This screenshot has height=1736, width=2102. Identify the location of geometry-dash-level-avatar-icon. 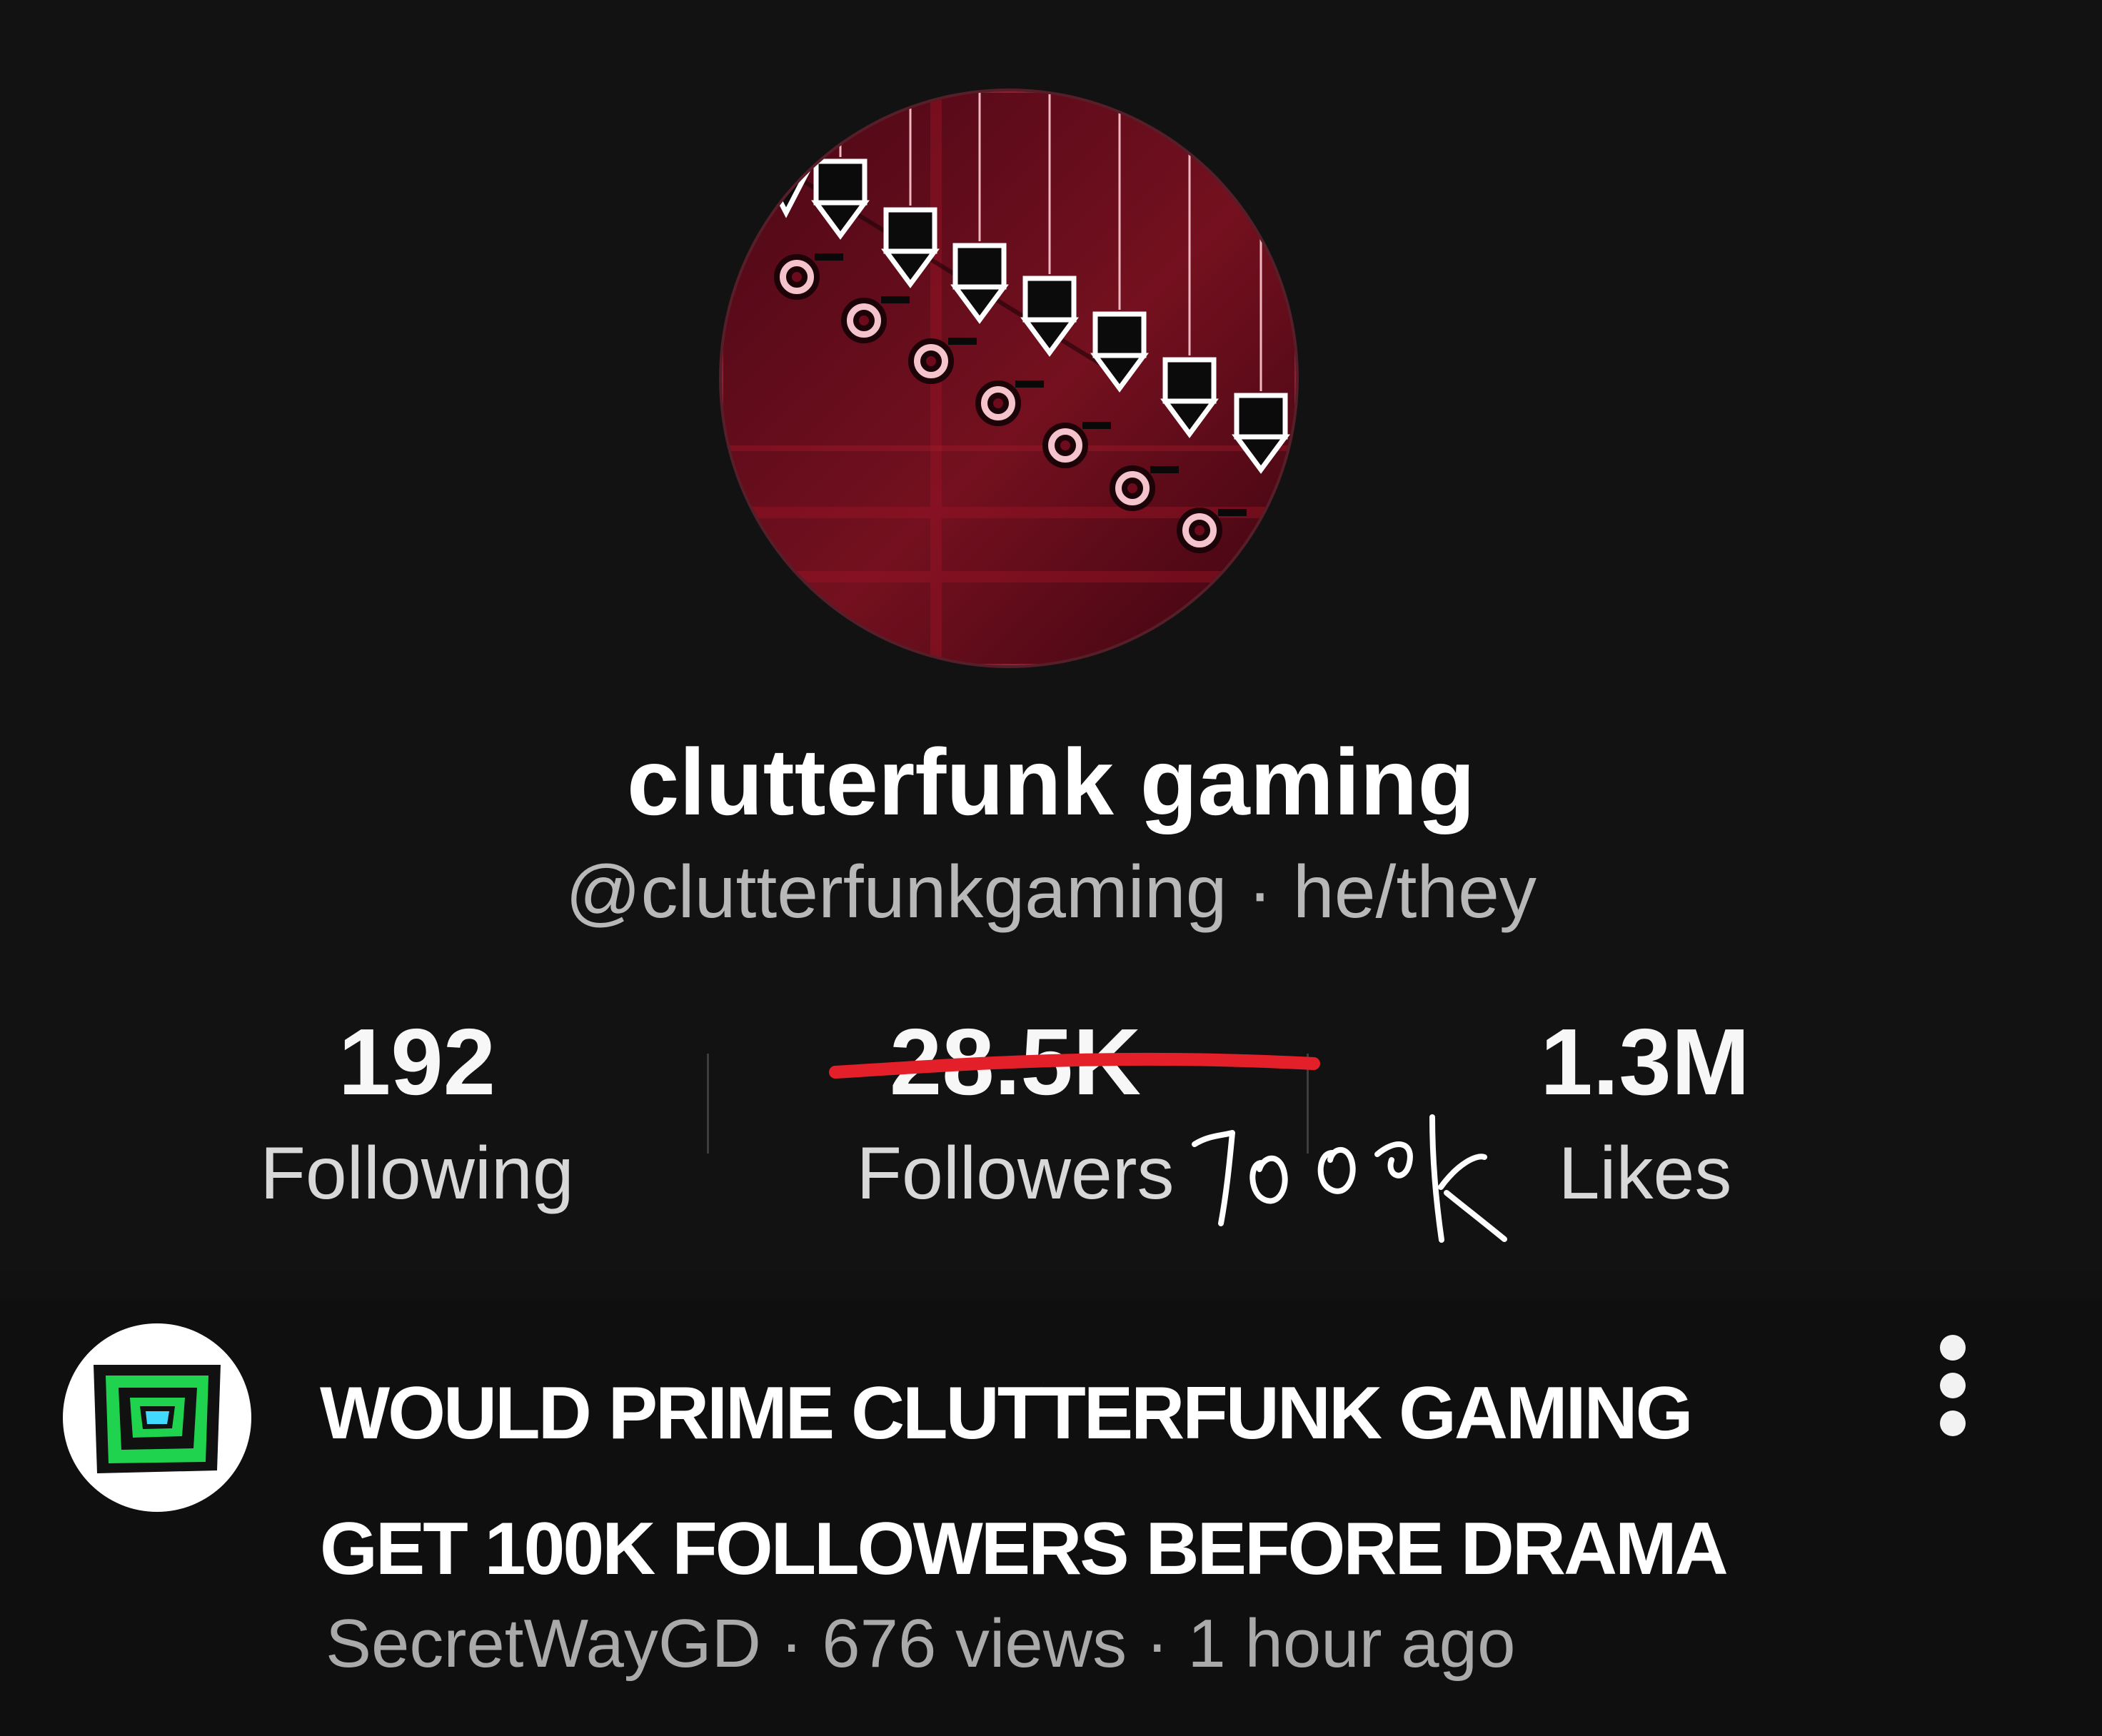
(1009, 378).